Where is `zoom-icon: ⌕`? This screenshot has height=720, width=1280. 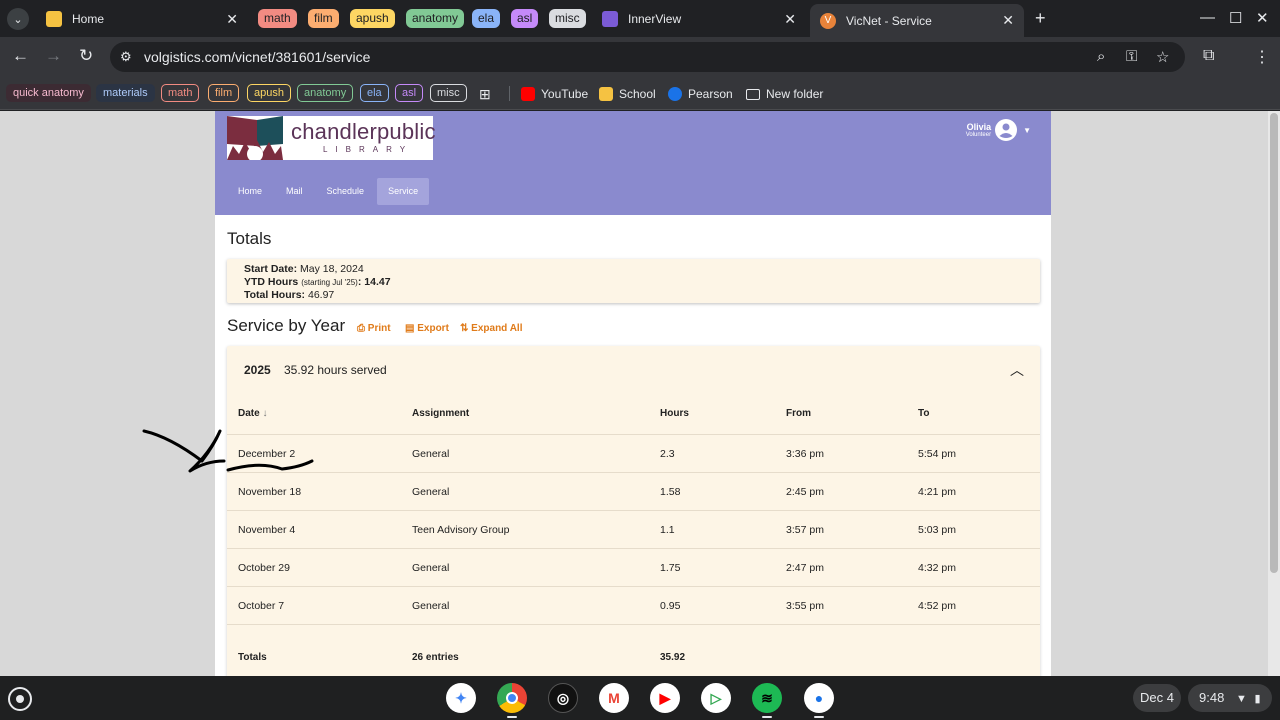
zoom-icon: ⌕ is located at coordinates (1101, 56).